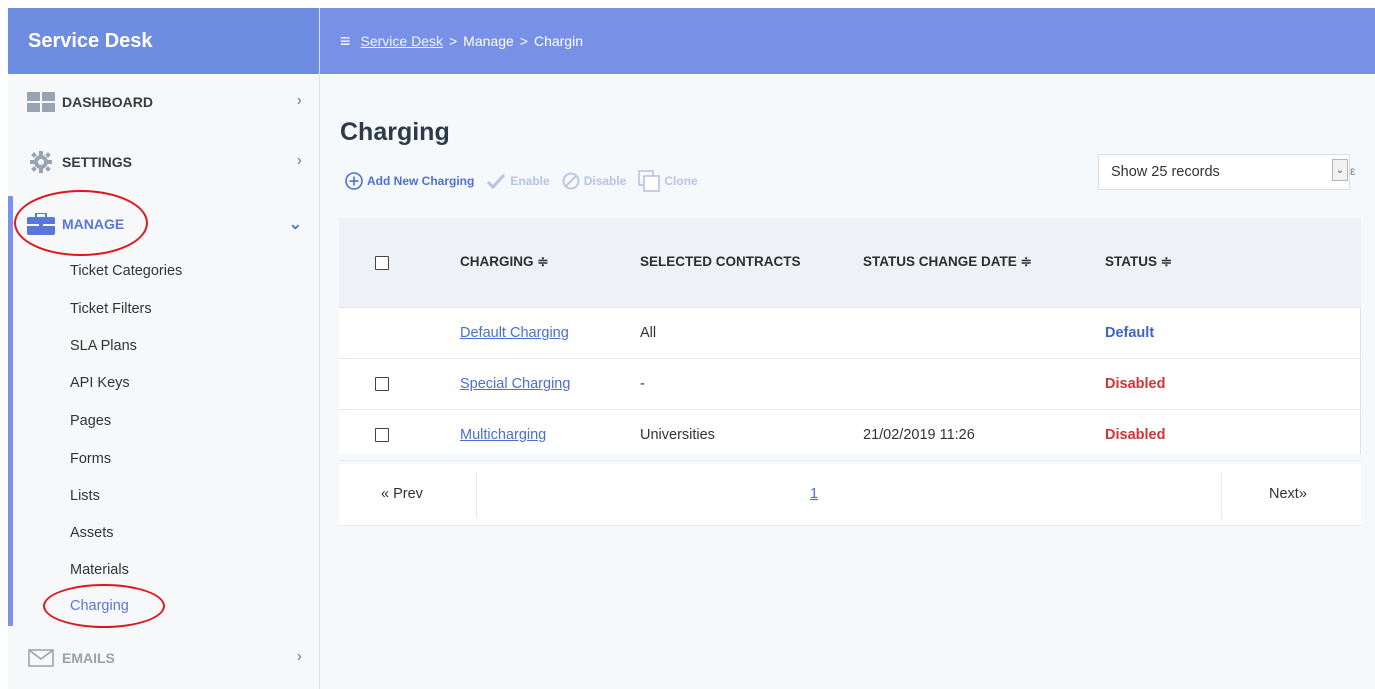 Image resolution: width=1375 pixels, height=689 pixels. What do you see at coordinates (382, 263) in the screenshot?
I see `select-all-checkbox` at bounding box center [382, 263].